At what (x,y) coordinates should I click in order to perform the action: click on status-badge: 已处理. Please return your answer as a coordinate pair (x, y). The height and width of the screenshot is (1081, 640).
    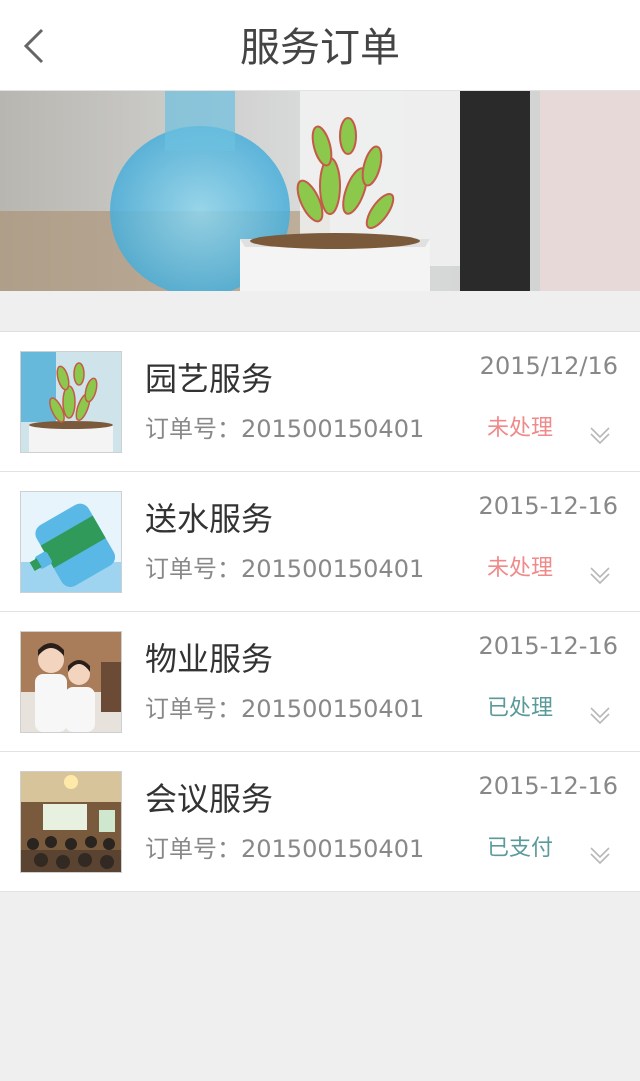
    Looking at the image, I should click on (520, 708).